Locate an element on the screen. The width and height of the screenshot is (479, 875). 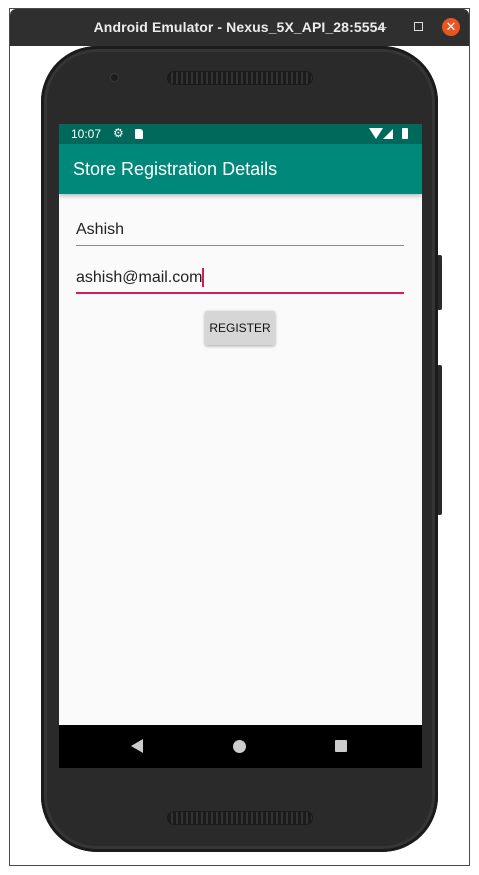
bottom-speaker is located at coordinates (240, 818).